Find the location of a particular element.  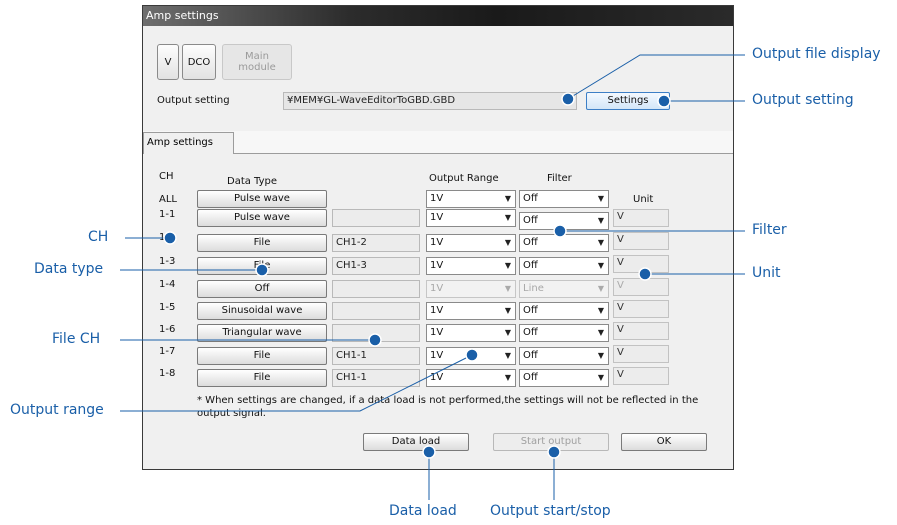

callout-ch: CH is located at coordinates (98, 237).